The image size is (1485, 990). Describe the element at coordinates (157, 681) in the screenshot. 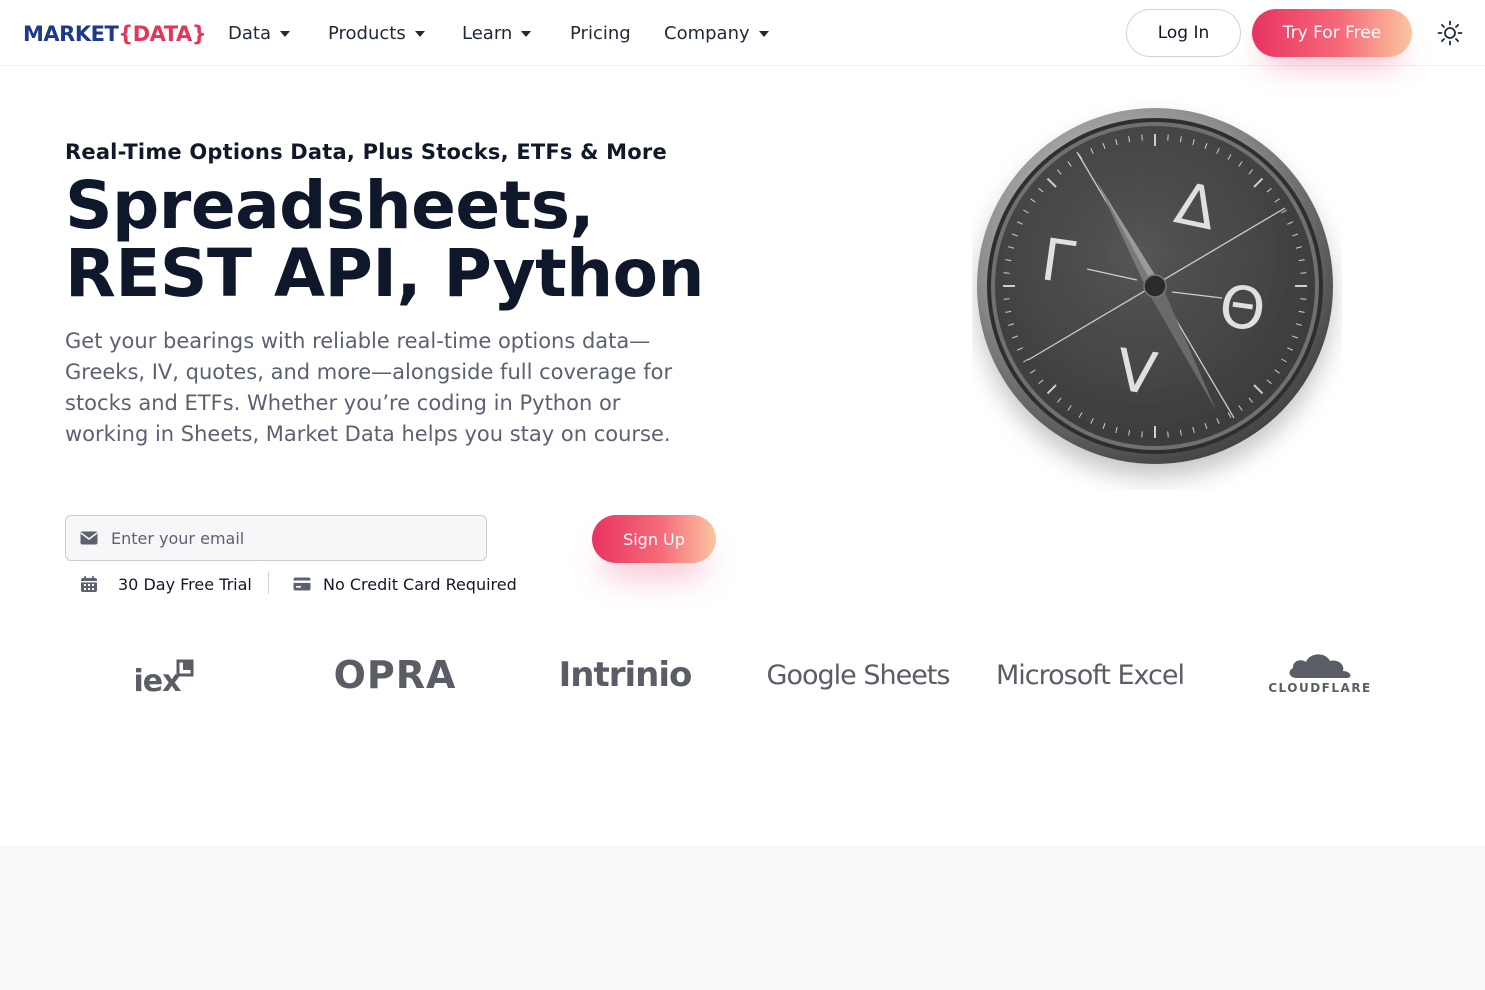

I see `partner-name: iex` at that location.